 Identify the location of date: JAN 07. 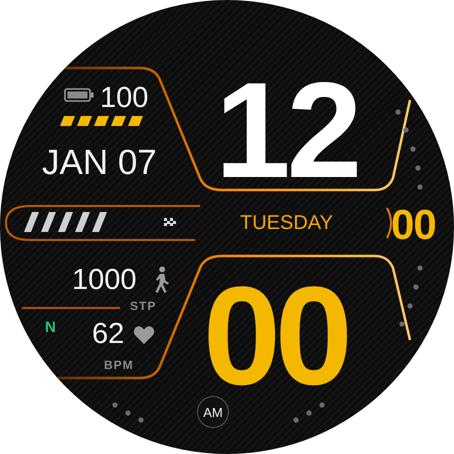
(99, 162).